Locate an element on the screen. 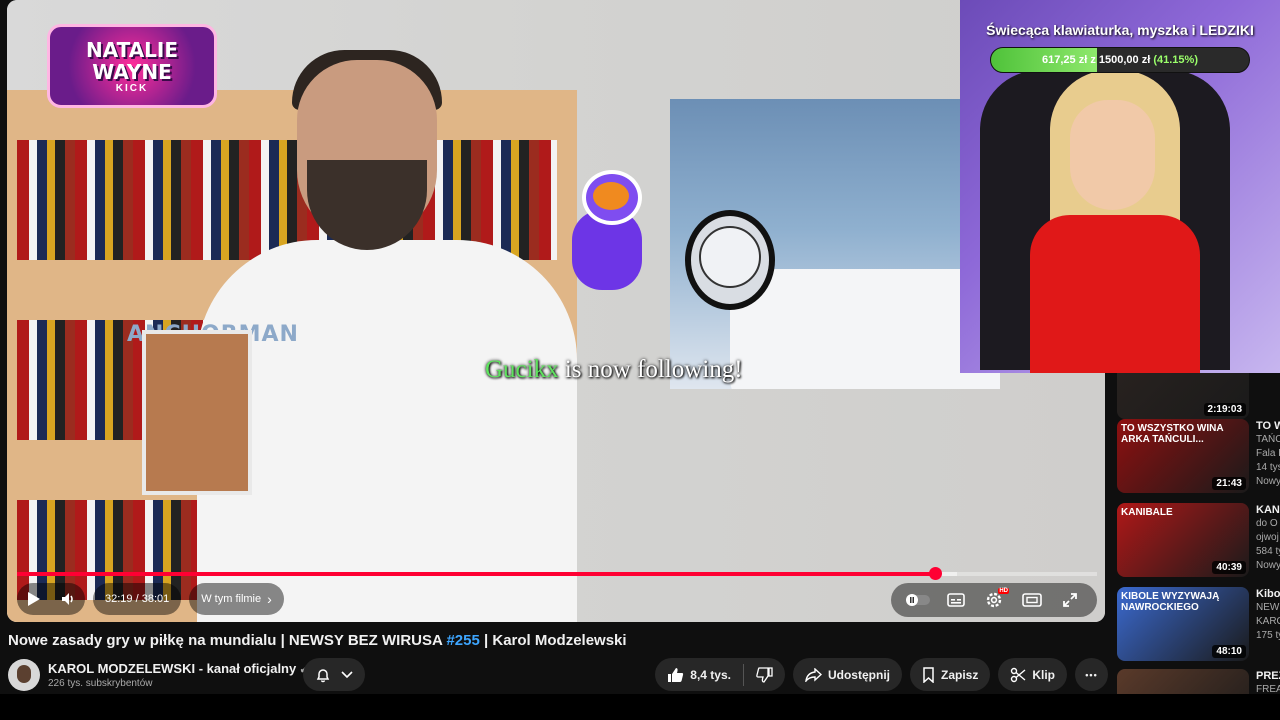 Image resolution: width=1280 pixels, height=720 pixels. play-icon is located at coordinates (34, 599).